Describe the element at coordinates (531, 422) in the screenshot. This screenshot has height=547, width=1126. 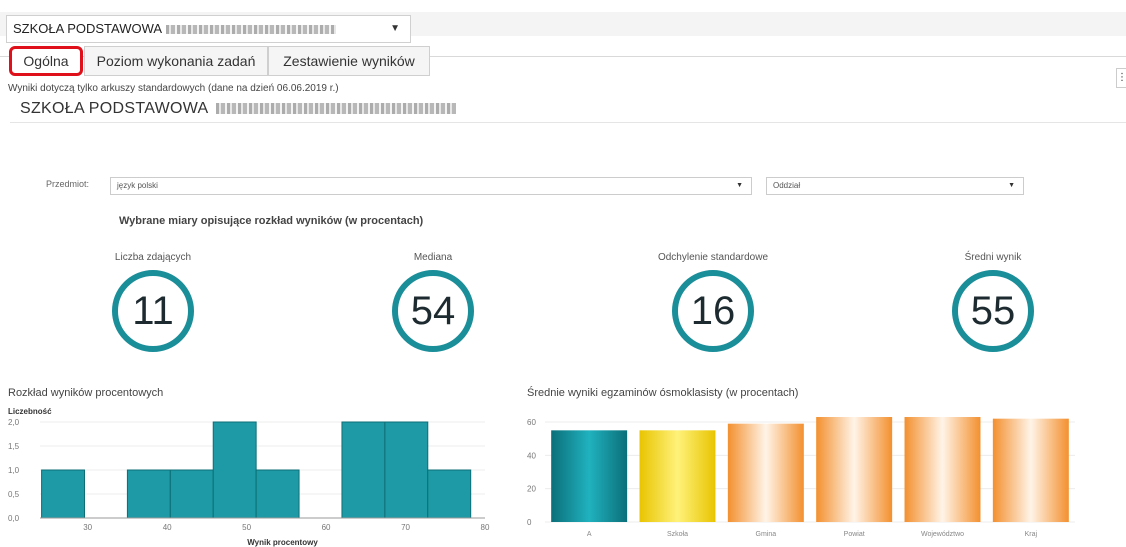
I see `y-tick-label: 60` at that location.